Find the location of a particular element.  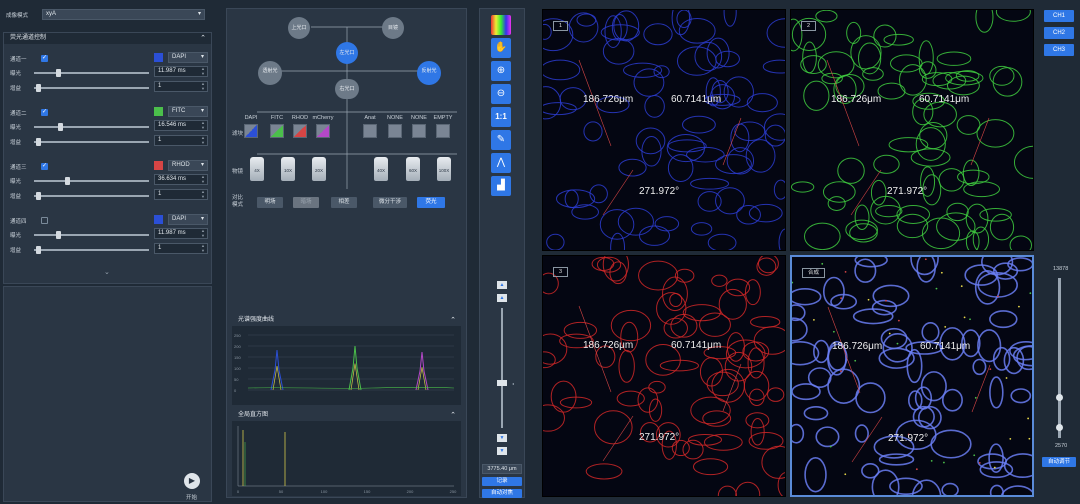

contrast-mode-button: 相差 is located at coordinates (344, 202).